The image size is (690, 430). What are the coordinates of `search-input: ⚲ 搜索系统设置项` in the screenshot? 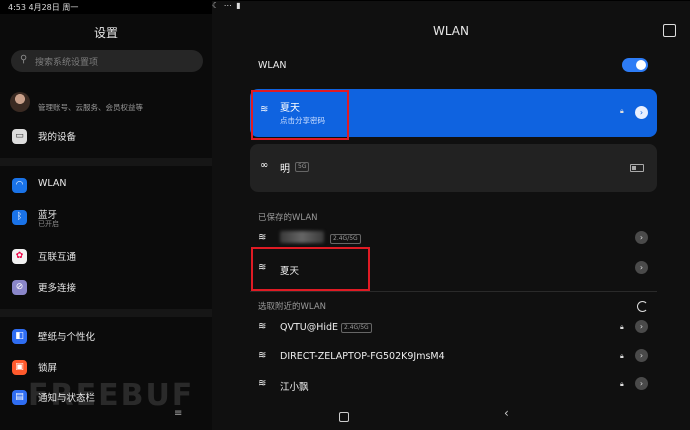 It's located at (107, 61).